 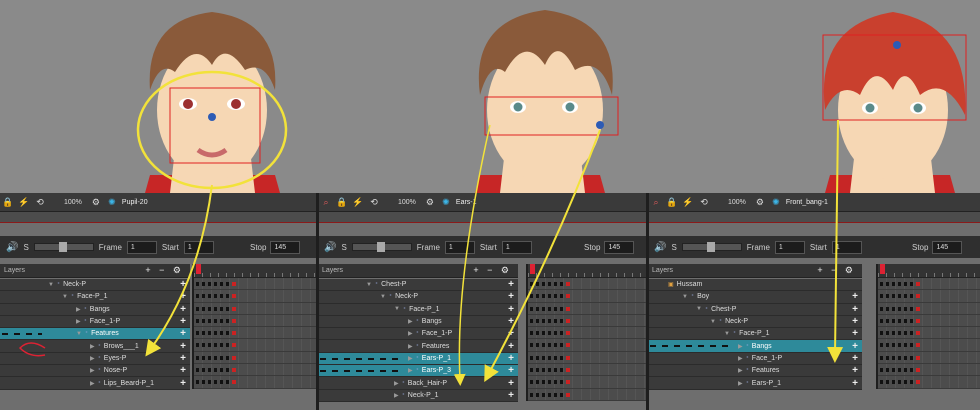 What do you see at coordinates (755, 285) in the screenshot?
I see `layer-row: ▣ Hussam` at bounding box center [755, 285].